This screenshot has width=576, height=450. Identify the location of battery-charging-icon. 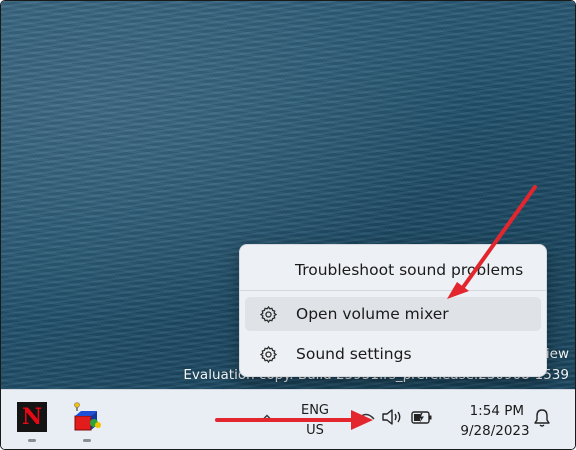
(422, 419).